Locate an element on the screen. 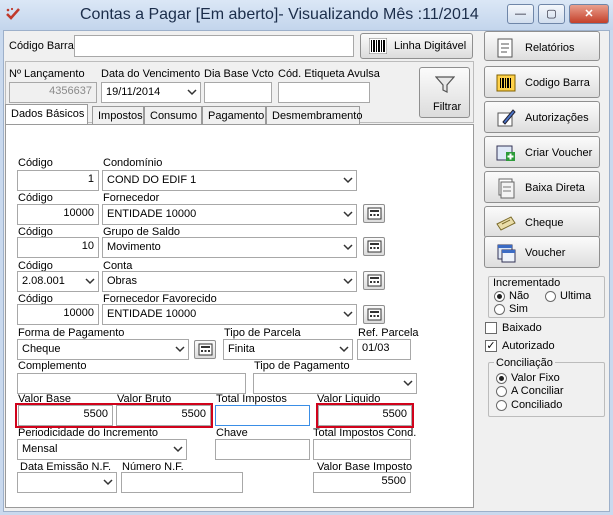 This screenshot has width=613, height=515. valor-fixo-radio is located at coordinates (501, 378).